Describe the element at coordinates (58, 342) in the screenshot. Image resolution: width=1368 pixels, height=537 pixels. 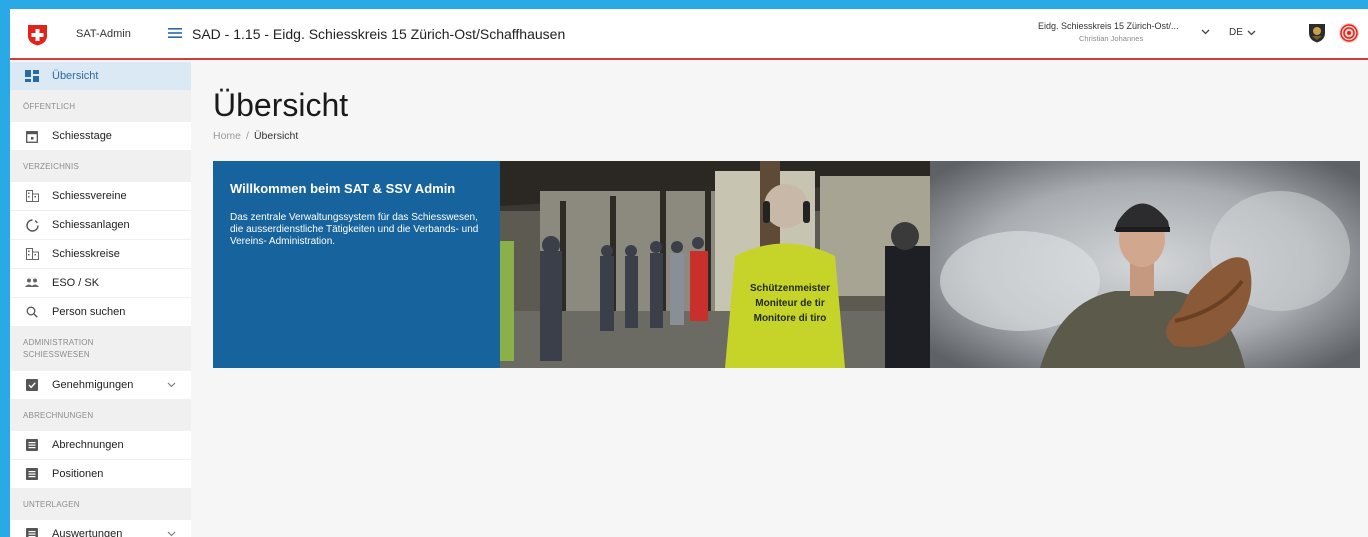
I see `section-label-line: ADMINISTRATION` at that location.